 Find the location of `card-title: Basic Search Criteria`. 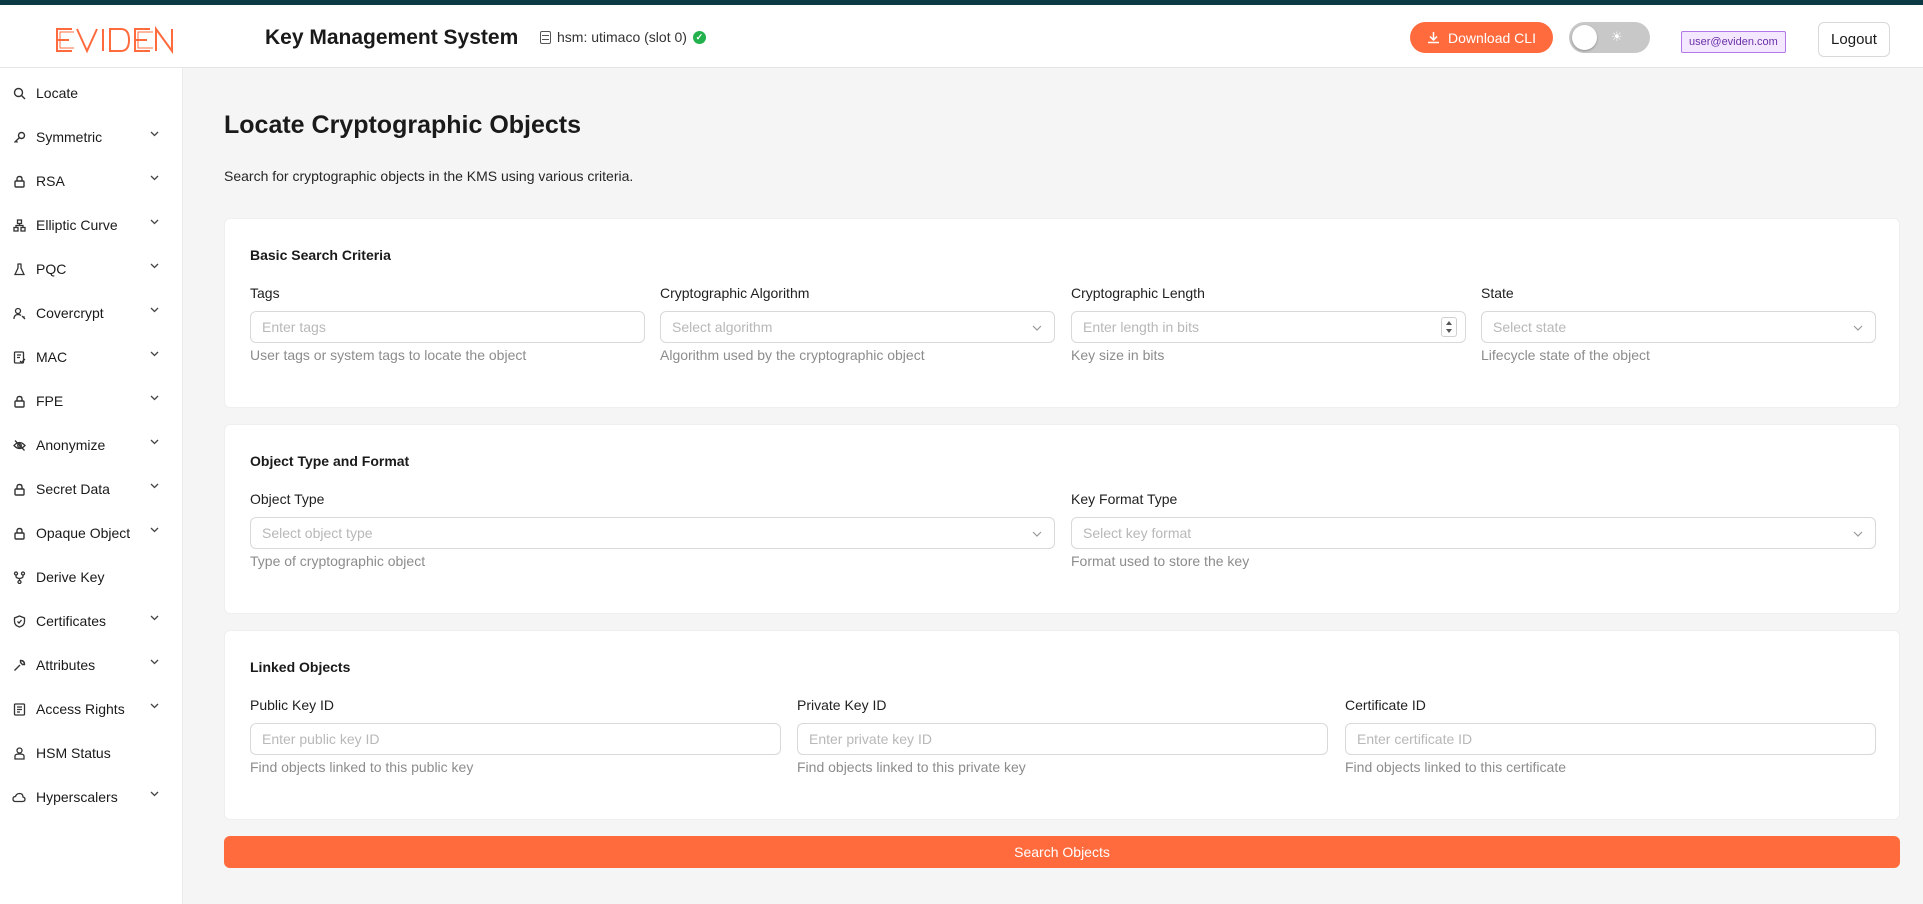

card-title: Basic Search Criteria is located at coordinates (320, 255).